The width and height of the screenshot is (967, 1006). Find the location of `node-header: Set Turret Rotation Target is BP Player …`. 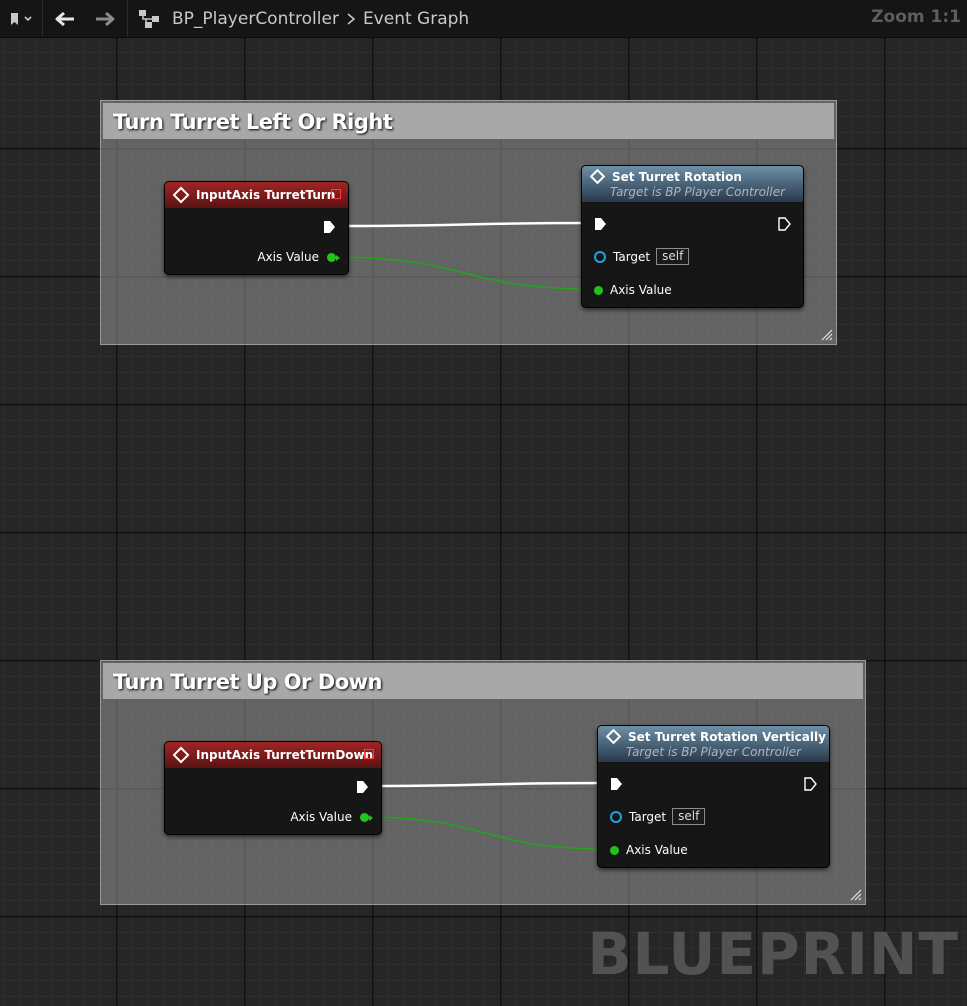

node-header: Set Turret Rotation Target is BP Player … is located at coordinates (692, 184).